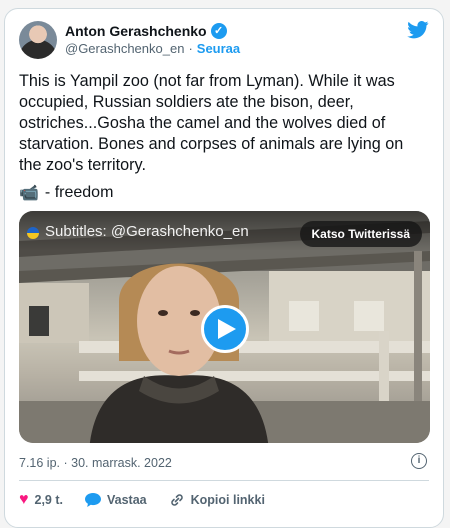 This screenshot has width=450, height=528. What do you see at coordinates (224, 480) in the screenshot?
I see `divider` at bounding box center [224, 480].